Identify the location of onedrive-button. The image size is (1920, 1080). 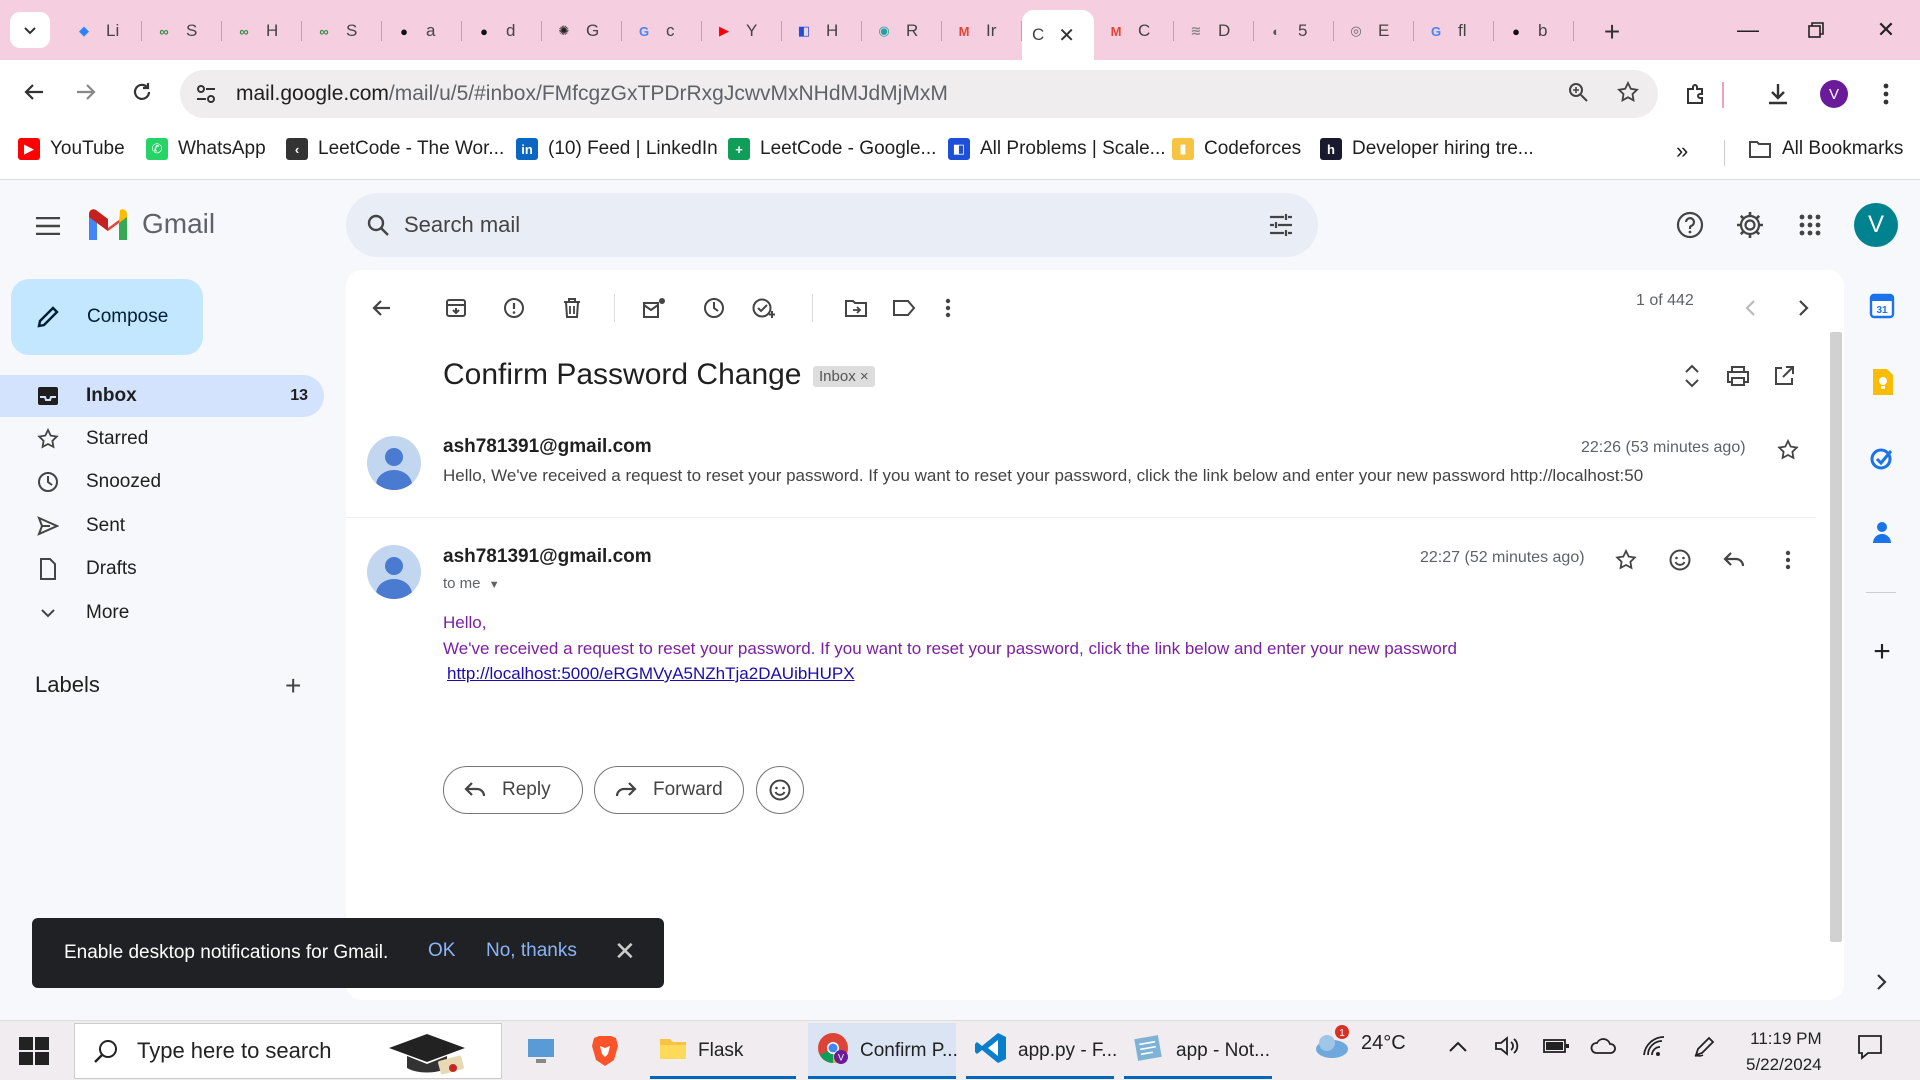
(1604, 1048).